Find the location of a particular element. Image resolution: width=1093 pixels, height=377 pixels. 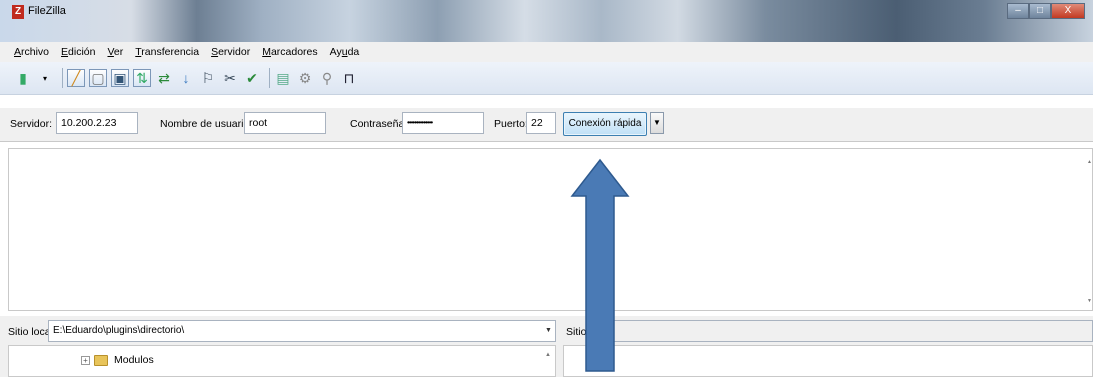

username-input: root is located at coordinates (285, 123).